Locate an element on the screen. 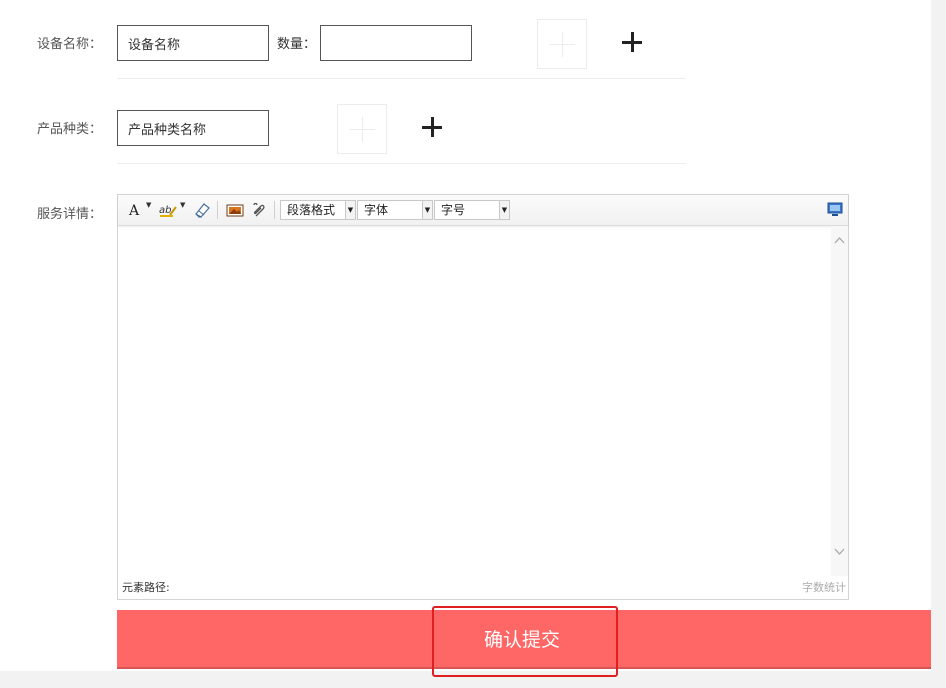 This screenshot has height=688, width=946. chevron-down-icon is located at coordinates (839, 553).